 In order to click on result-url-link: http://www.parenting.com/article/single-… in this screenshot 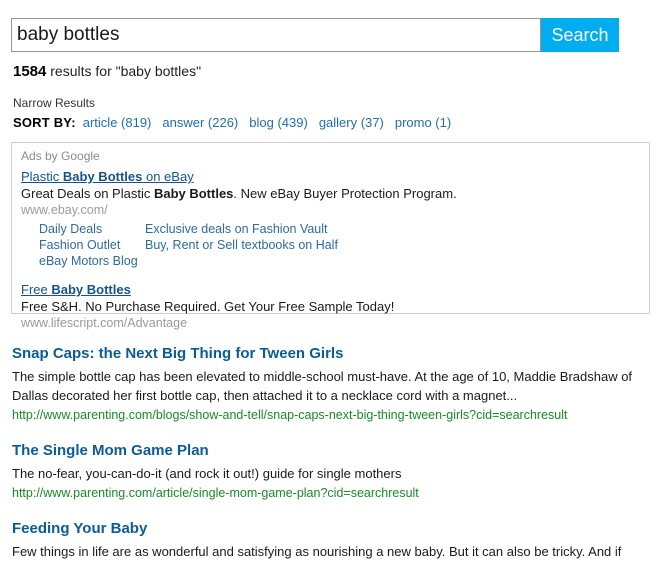, I will do `click(334, 493)`.